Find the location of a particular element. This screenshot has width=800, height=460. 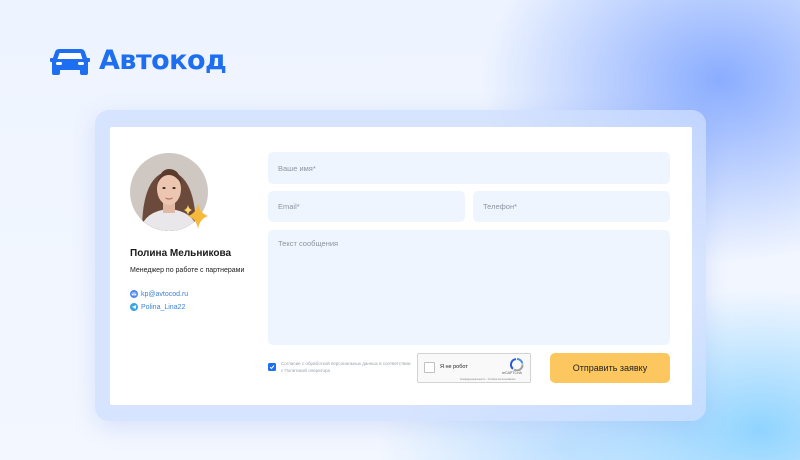

name-field: Ваше имя* is located at coordinates (469, 168).